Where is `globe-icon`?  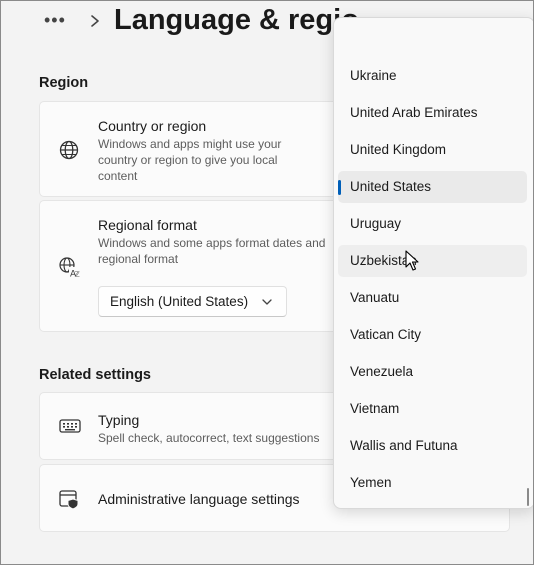
globe-icon is located at coordinates (69, 150).